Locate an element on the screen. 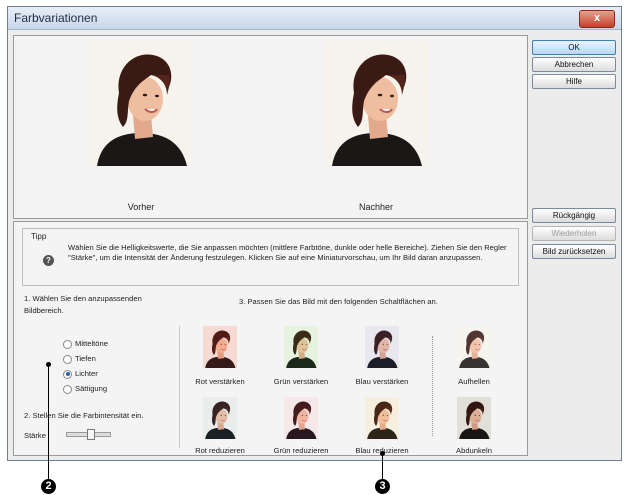  thumb-label: Grün reduzieren is located at coordinates (301, 450).